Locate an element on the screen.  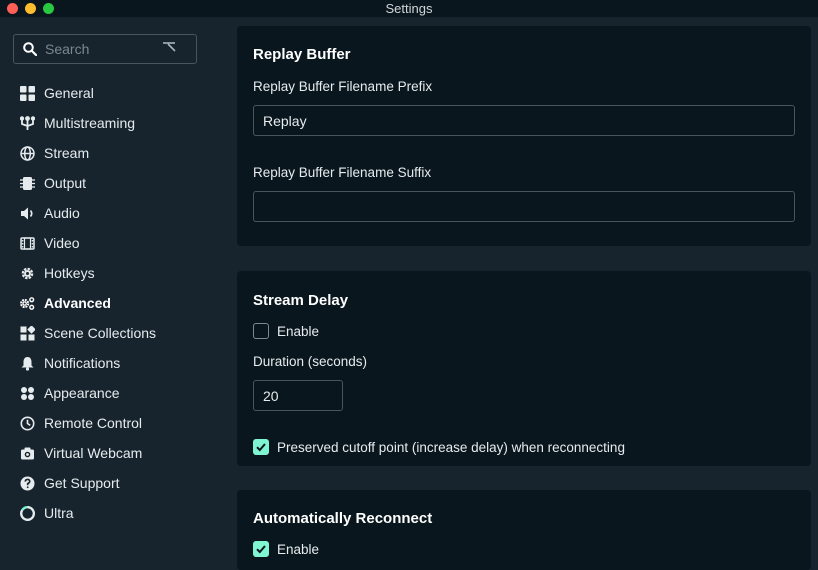
sidebar-item-notifications: Notifications is located at coordinates (110, 363).